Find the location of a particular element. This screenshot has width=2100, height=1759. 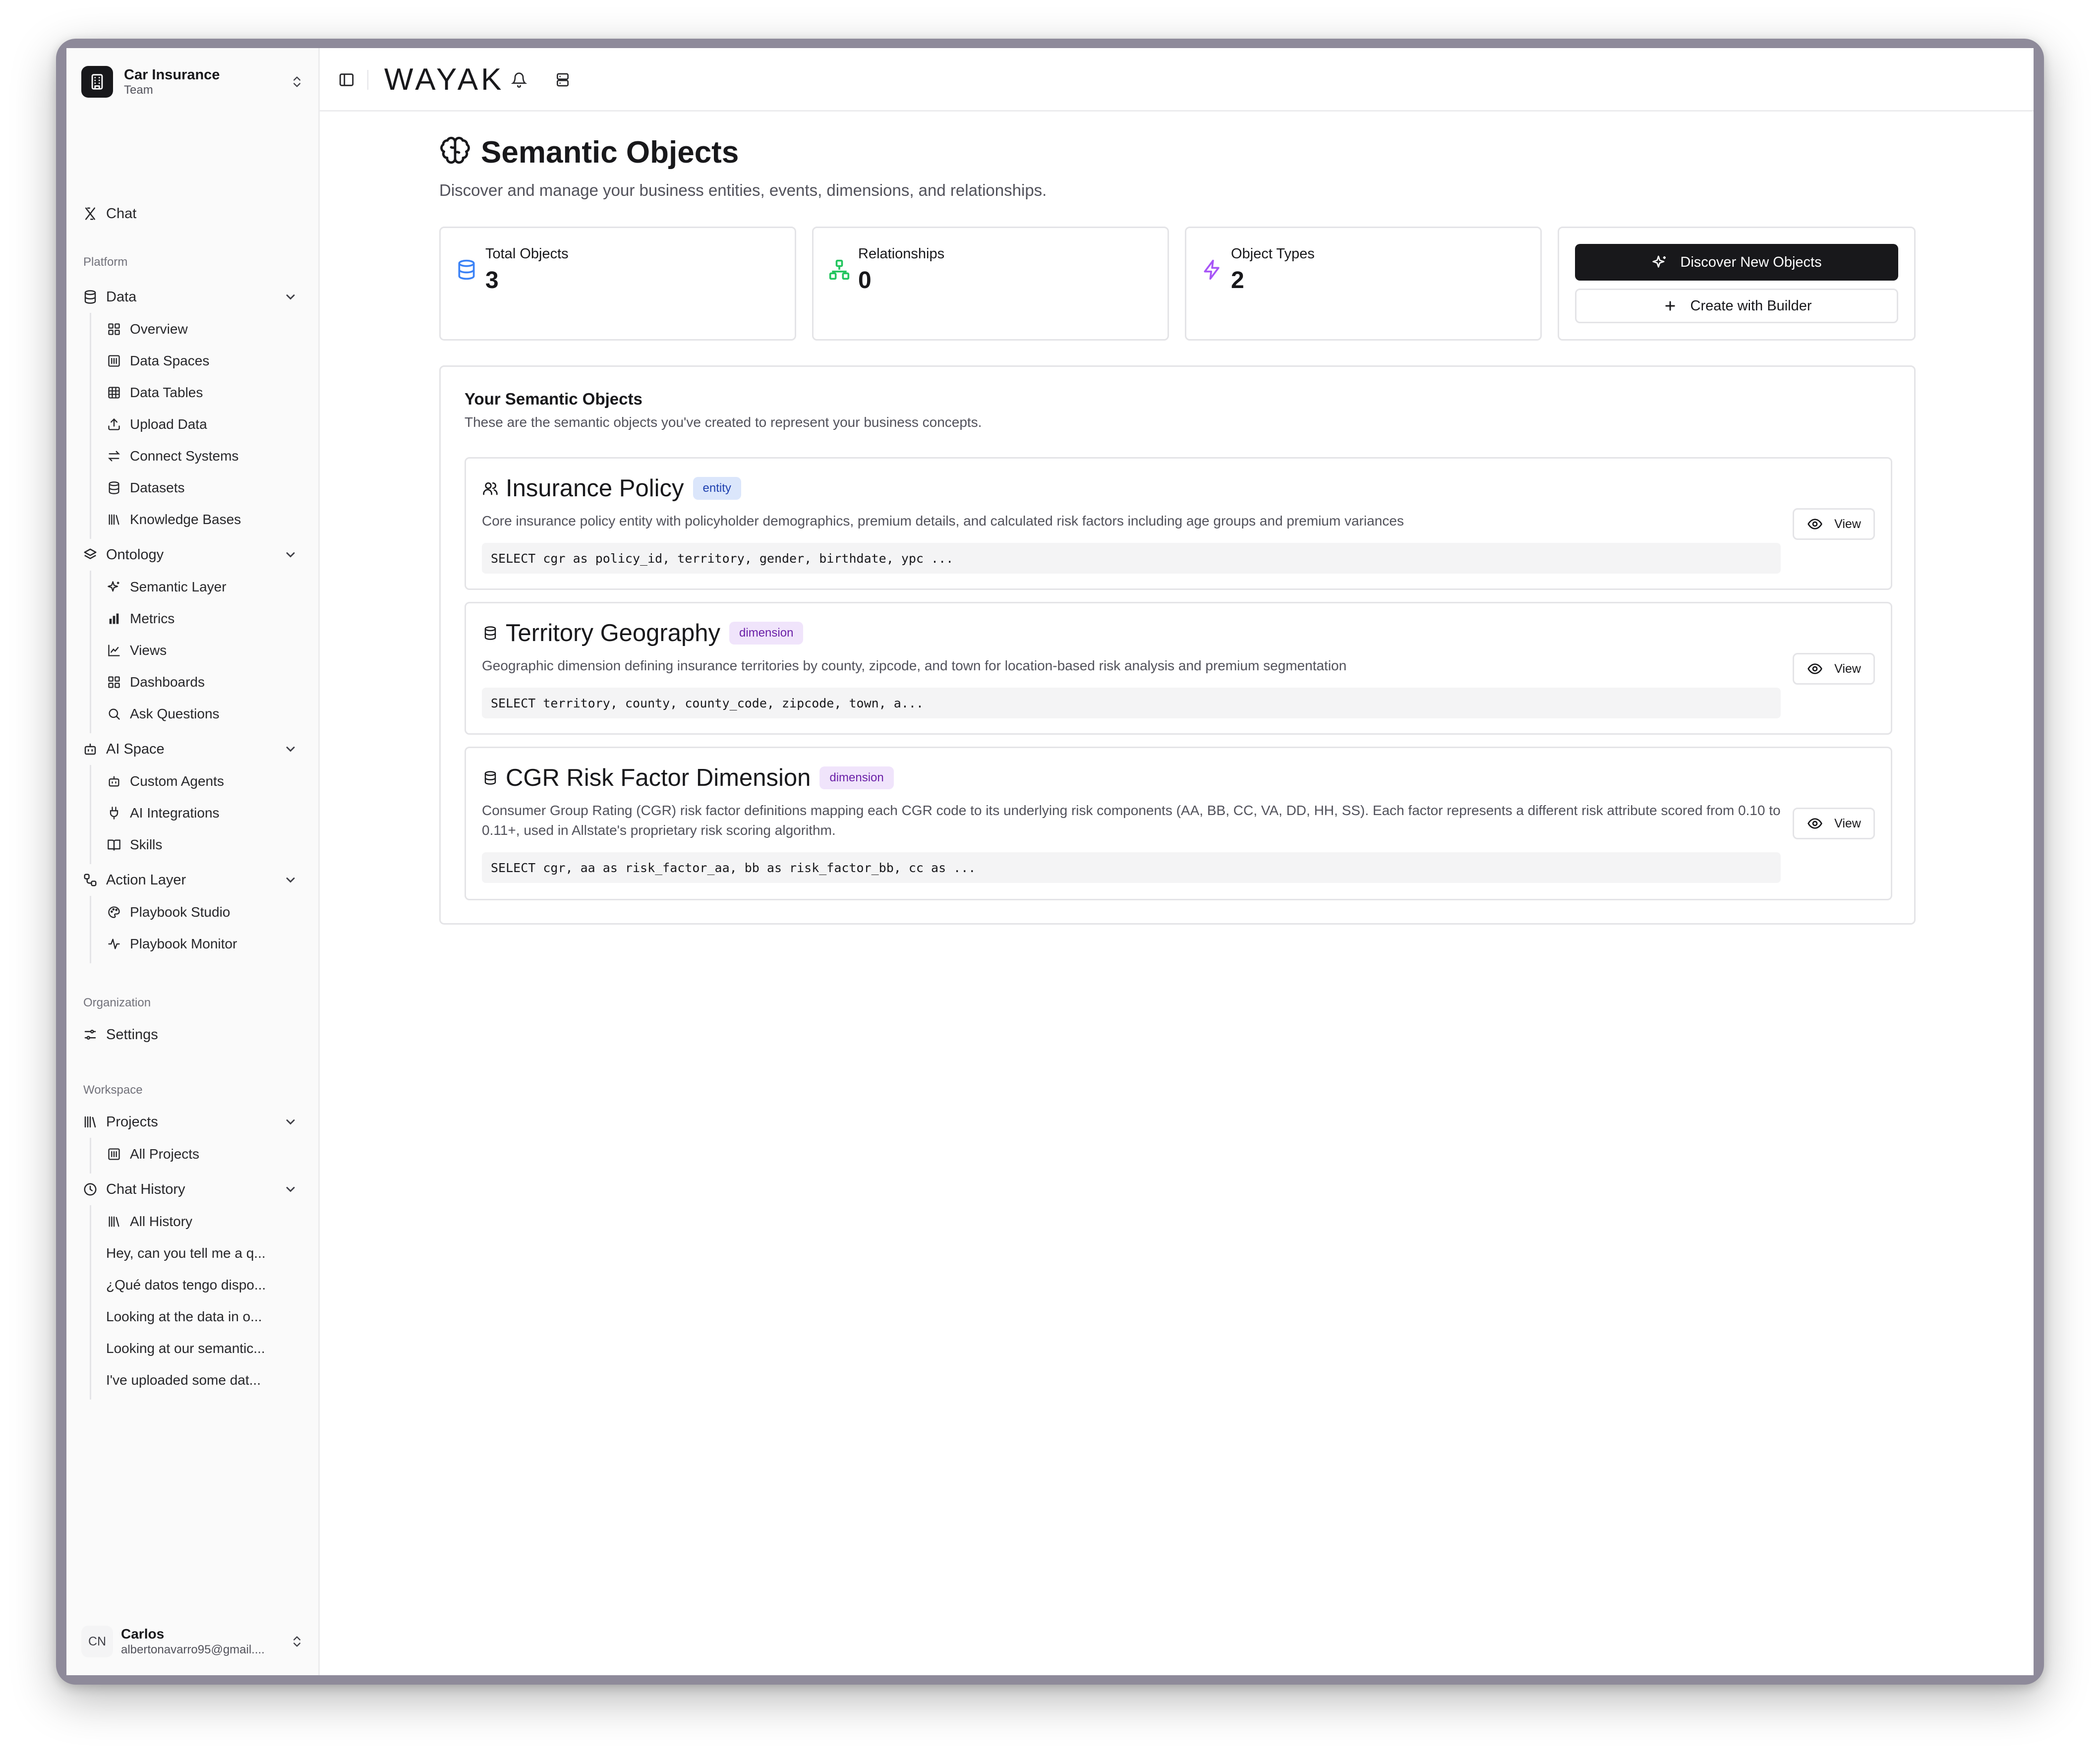

server-icon is located at coordinates (563, 80).